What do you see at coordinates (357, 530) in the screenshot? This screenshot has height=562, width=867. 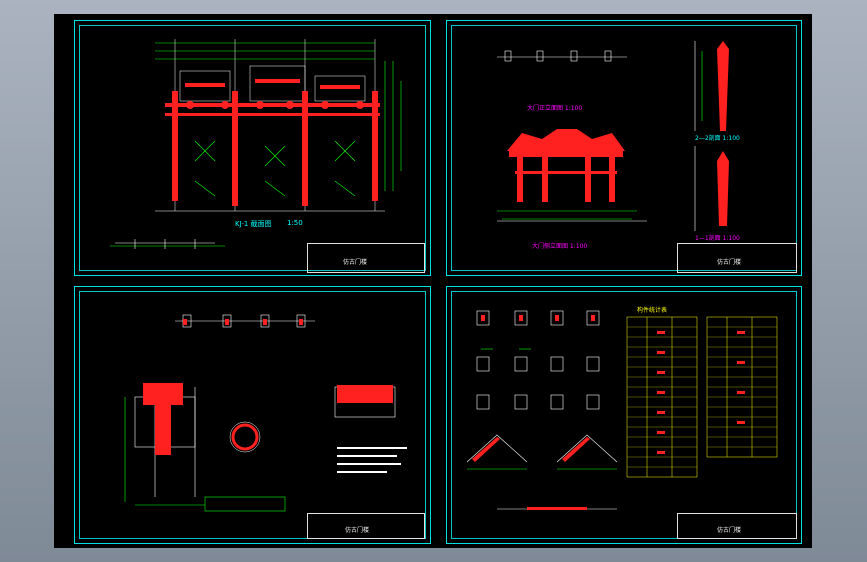 I see `title-block-name-sheet3: 仿古门楼` at bounding box center [357, 530].